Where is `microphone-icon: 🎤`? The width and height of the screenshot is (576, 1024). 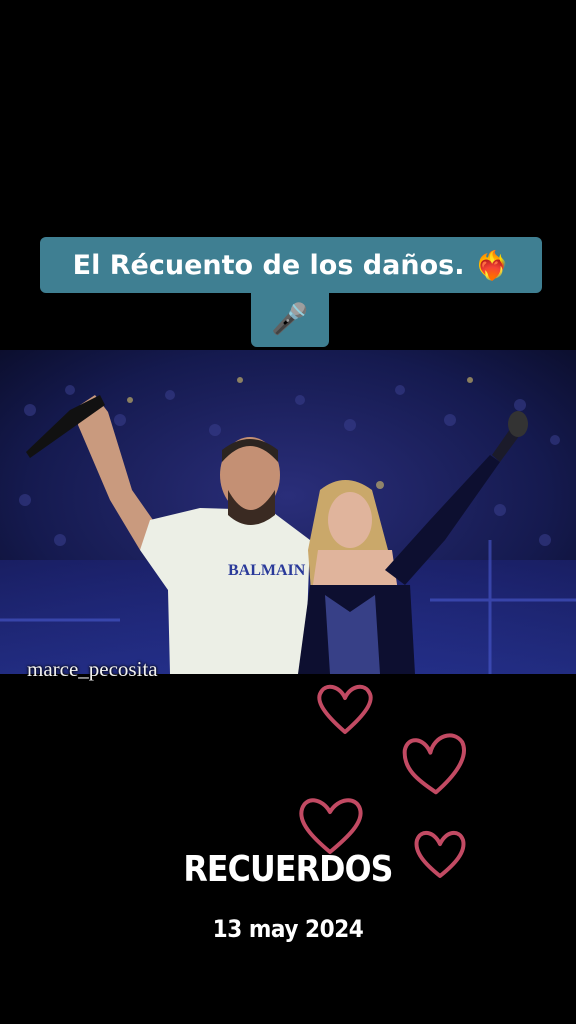
microphone-icon: 🎤 is located at coordinates (290, 319).